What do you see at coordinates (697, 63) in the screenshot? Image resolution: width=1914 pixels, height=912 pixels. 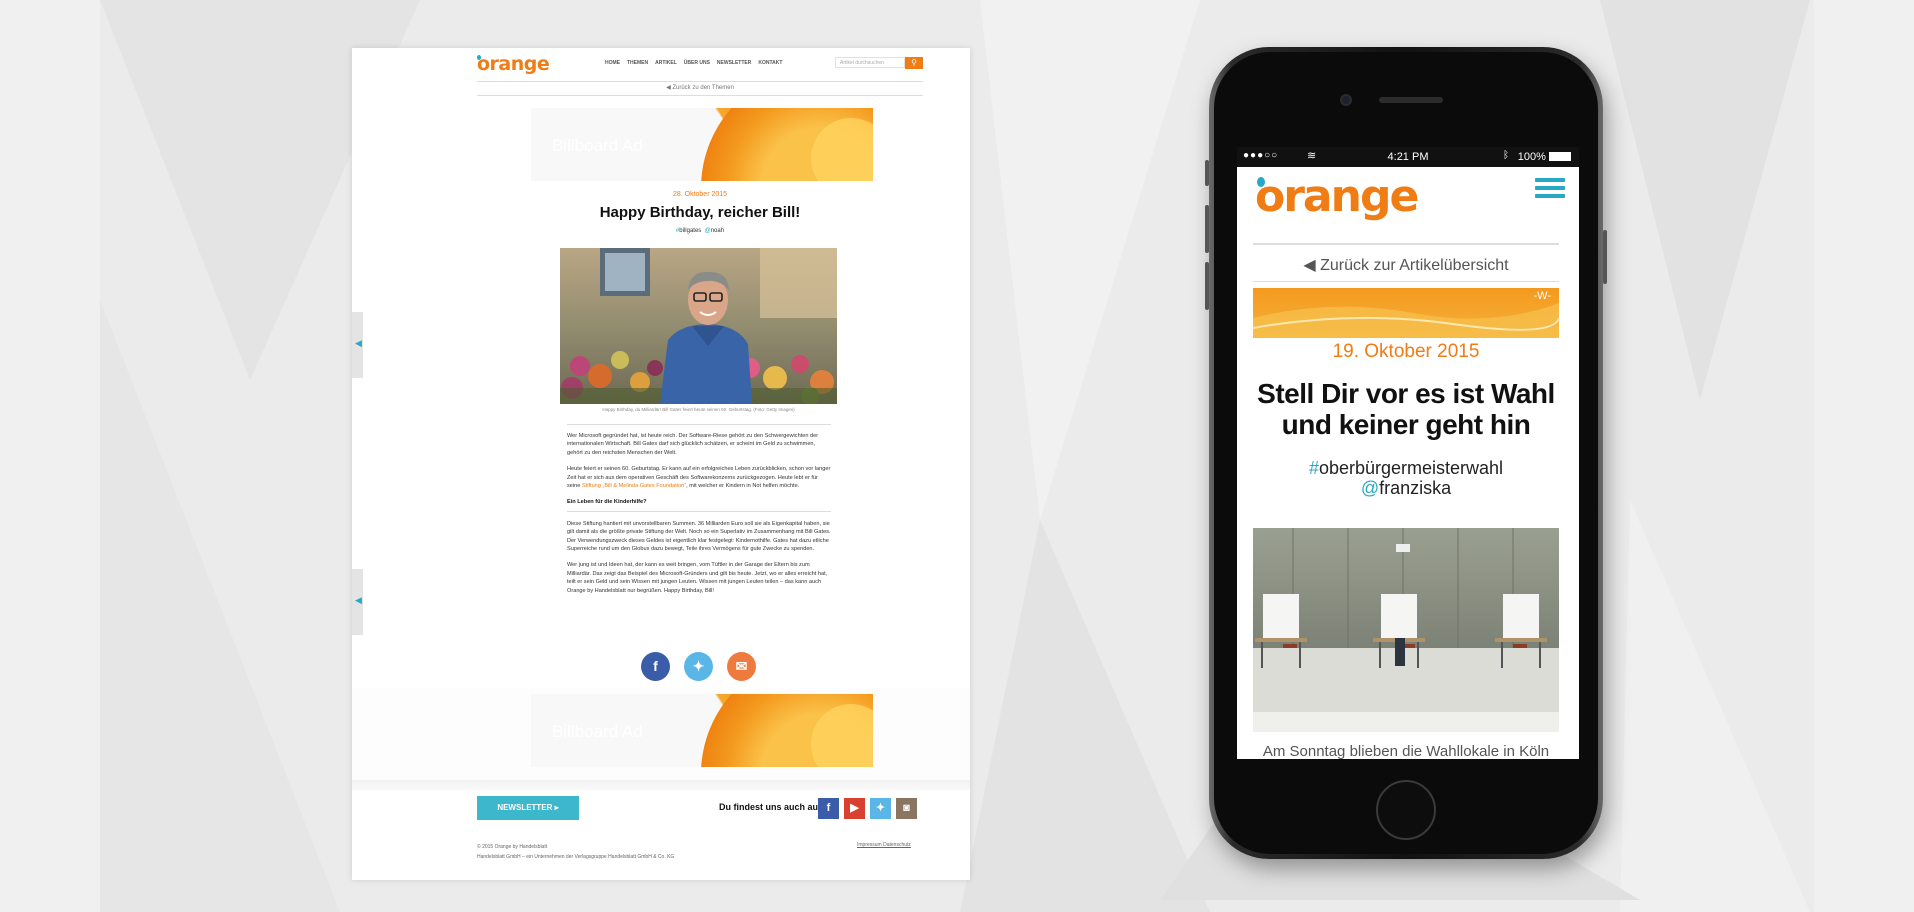 I see `nav-item-ueber-uns: ÜBER UNS` at bounding box center [697, 63].